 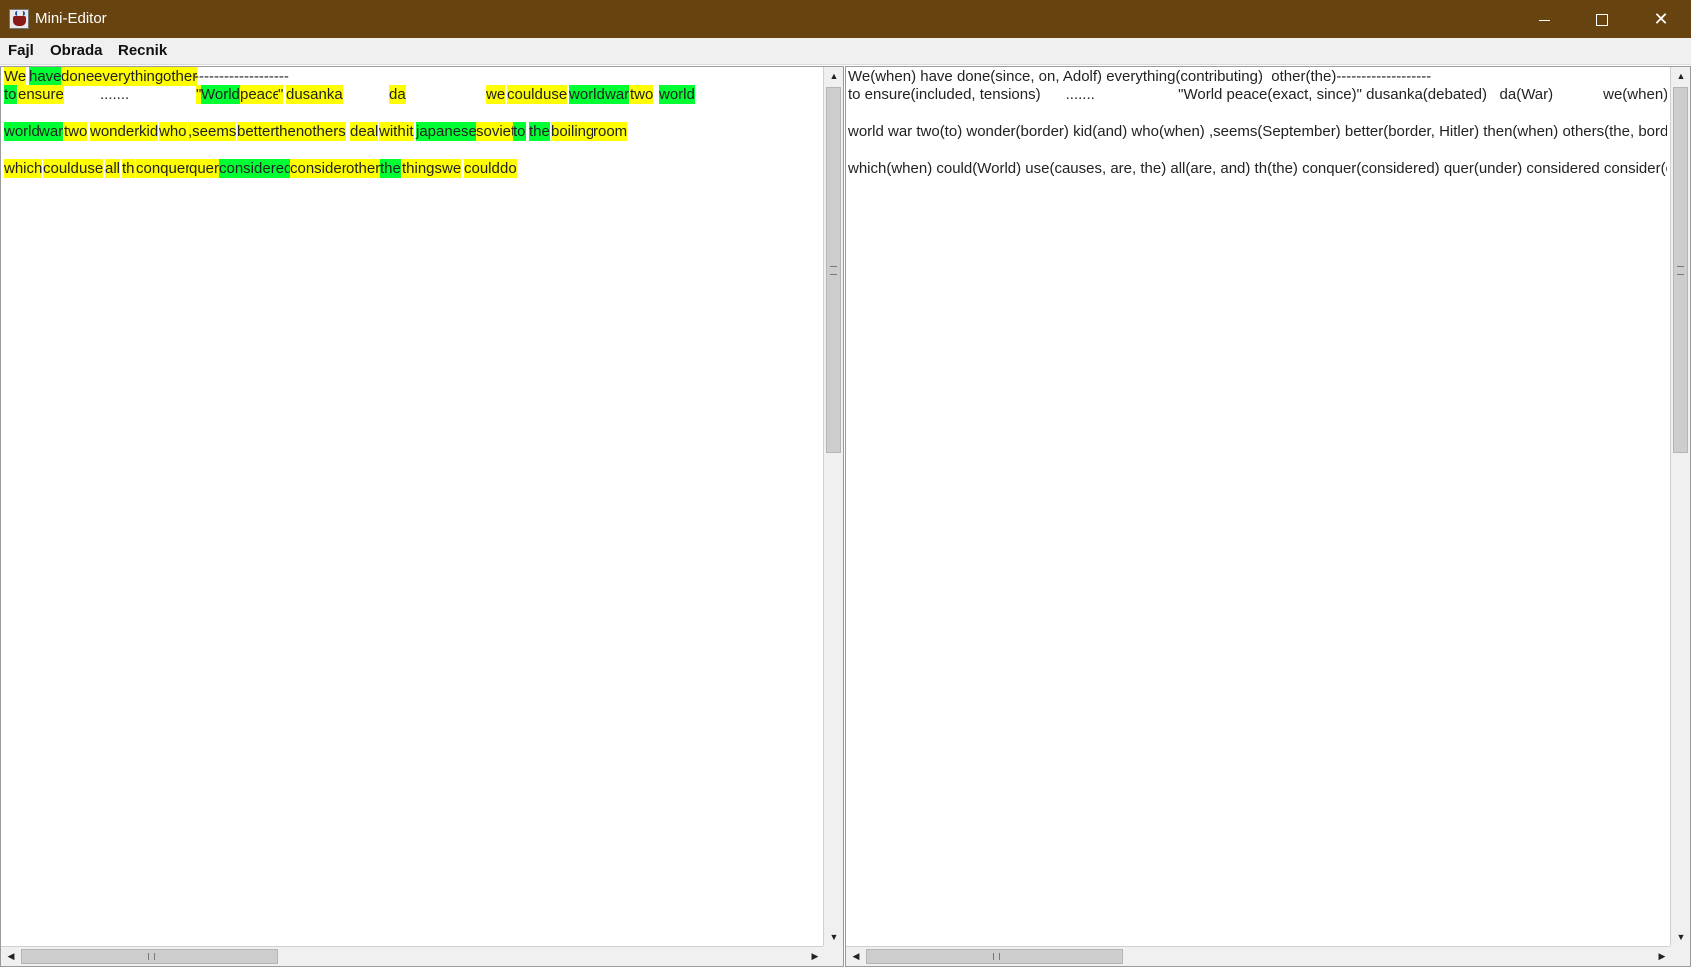 I want to click on left-word-2-3: wonder, so click(x=115, y=131).